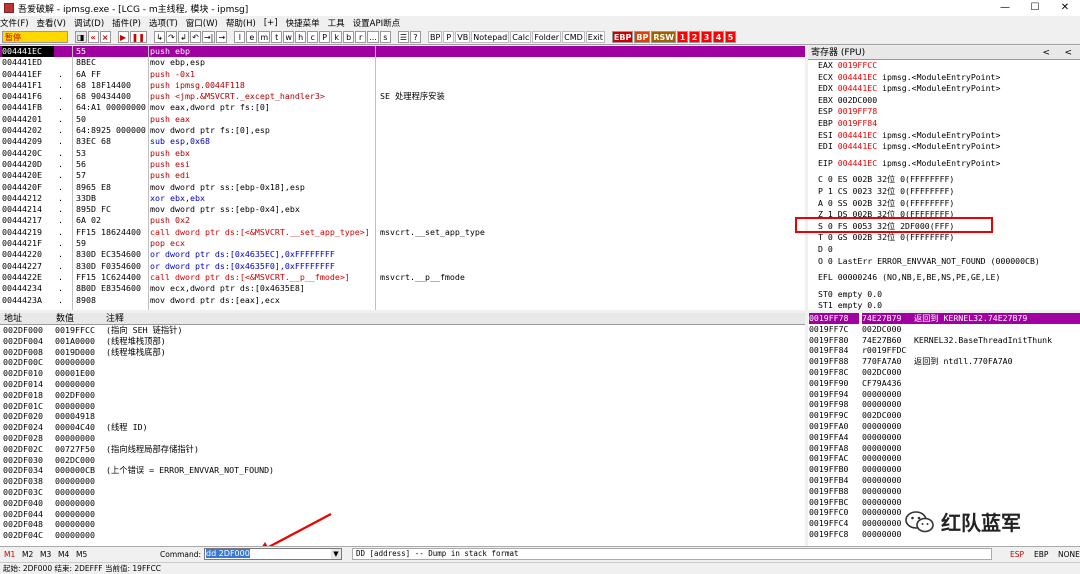 The height and width of the screenshot is (574, 1080). I want to click on stack-row: 0019FF94 00000000, so click(944, 394).